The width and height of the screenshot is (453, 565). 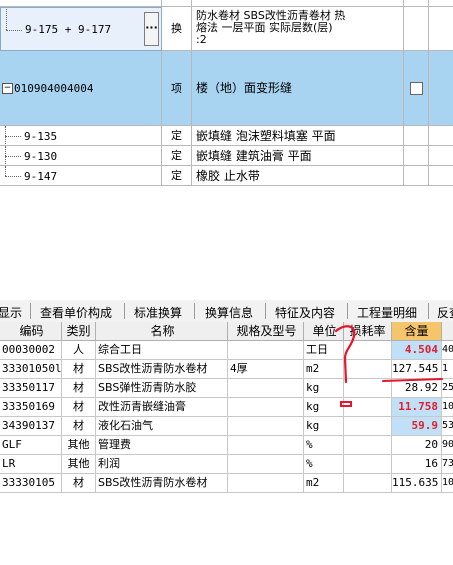 What do you see at coordinates (229, 312) in the screenshot?
I see `tab-conversion-info: 换算信息` at bounding box center [229, 312].